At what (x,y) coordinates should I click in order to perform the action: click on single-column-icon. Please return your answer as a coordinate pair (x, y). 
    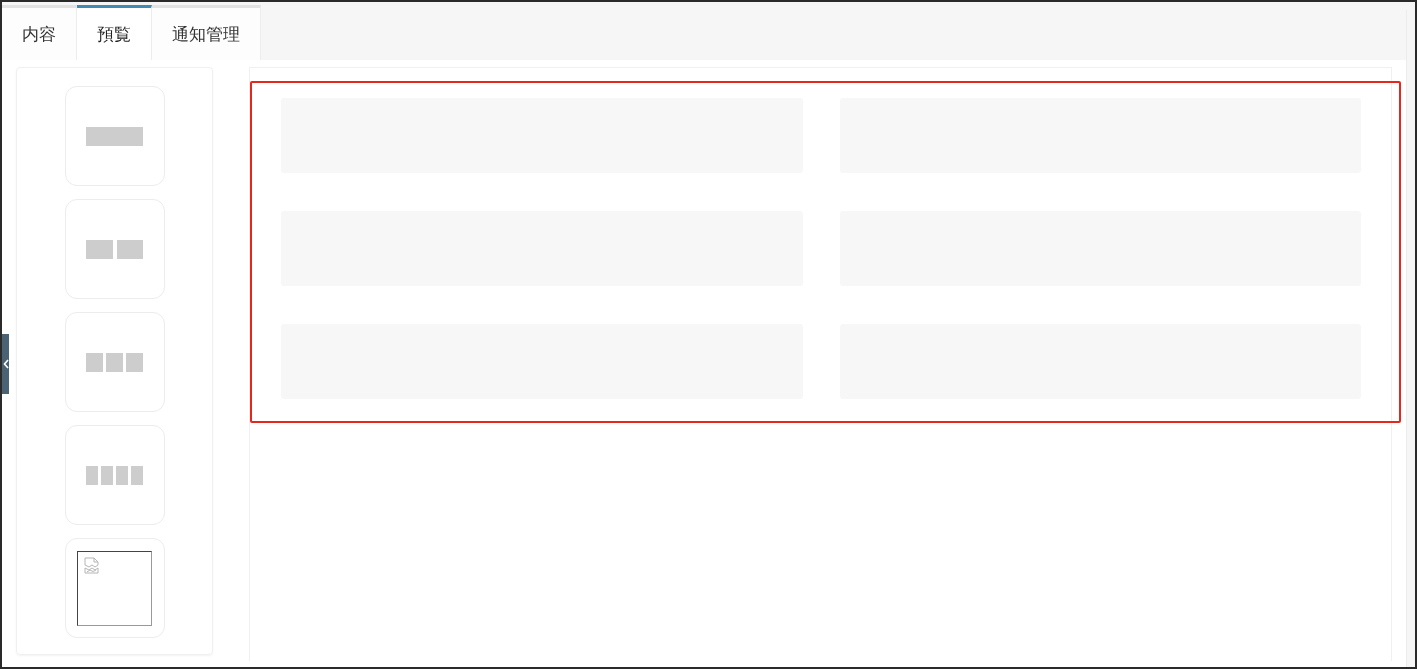
    Looking at the image, I should click on (114, 136).